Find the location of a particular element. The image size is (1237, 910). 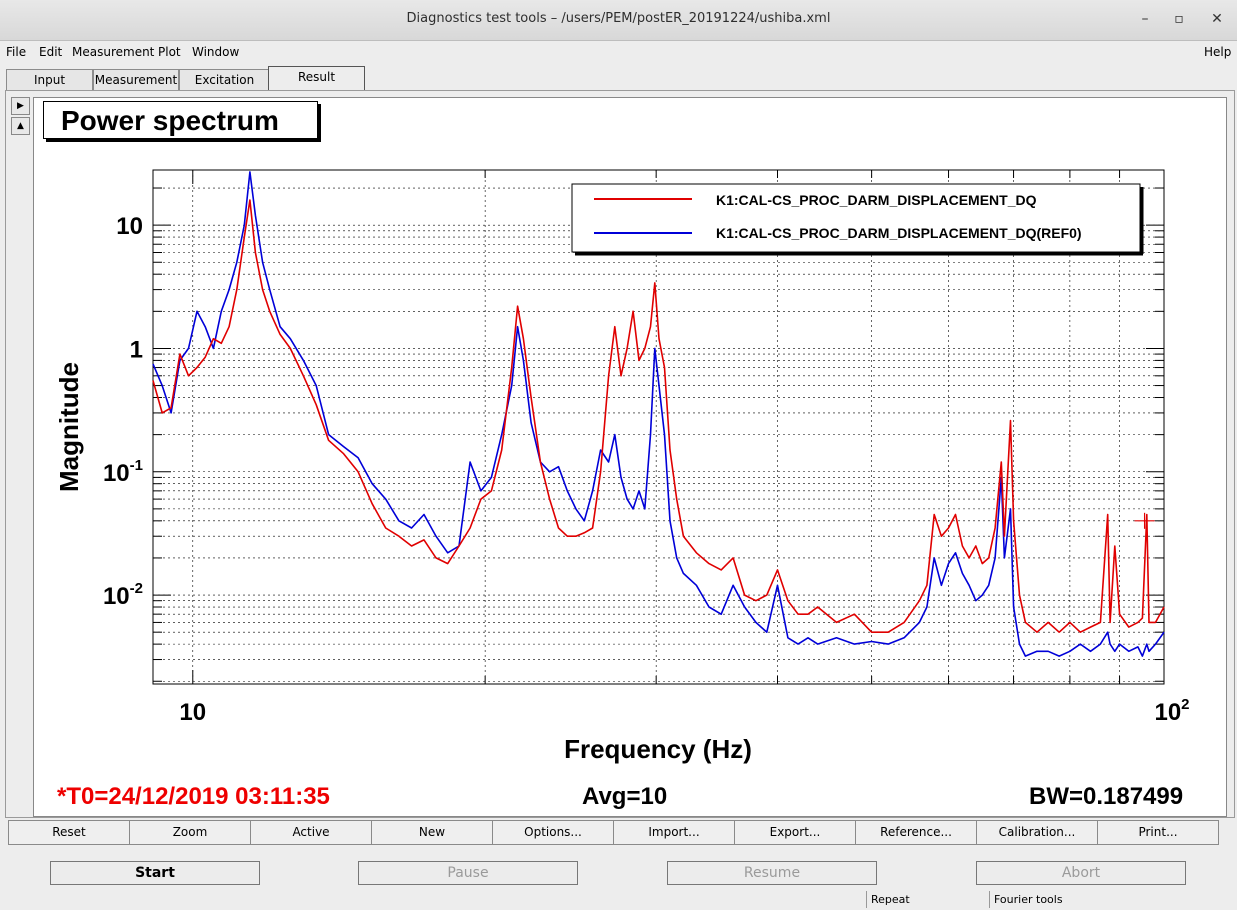

legend-label-red: K1:CAL-CS_PROC_DARM_DISPLACEMENT_DQ is located at coordinates (876, 200).